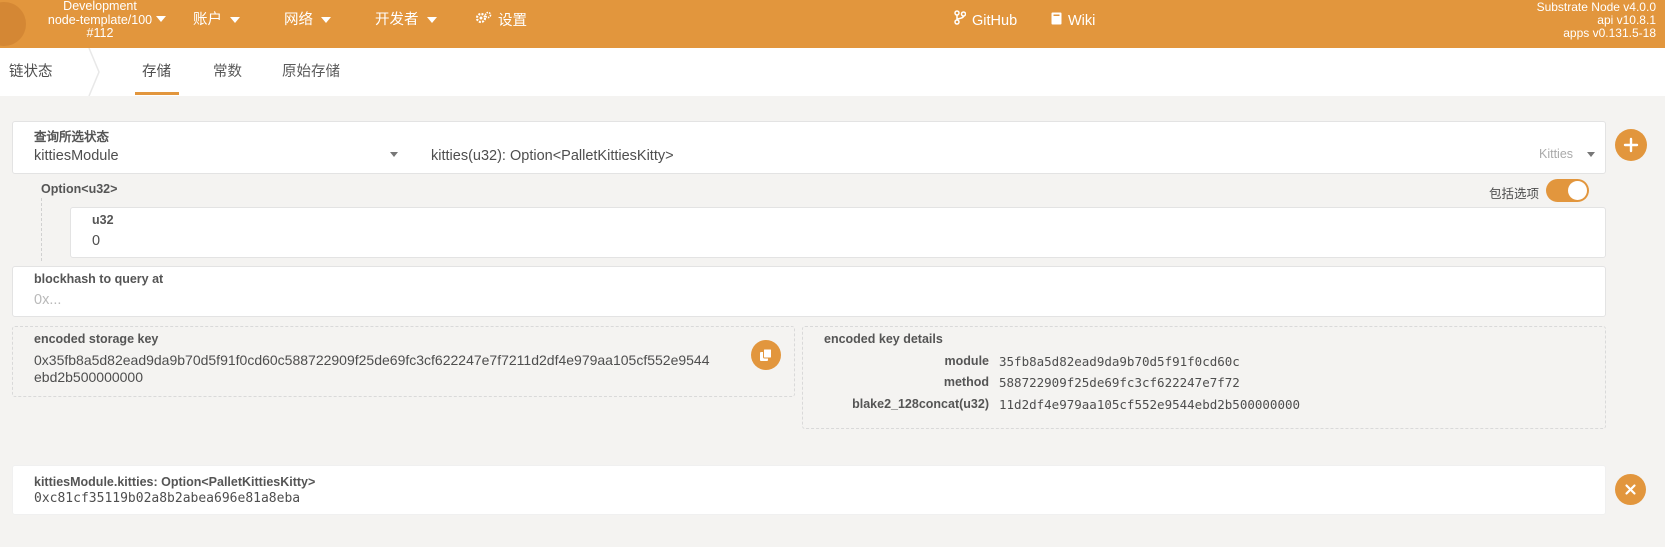 This screenshot has width=1665, height=547. What do you see at coordinates (966, 382) in the screenshot?
I see `detail-method-key: method` at bounding box center [966, 382].